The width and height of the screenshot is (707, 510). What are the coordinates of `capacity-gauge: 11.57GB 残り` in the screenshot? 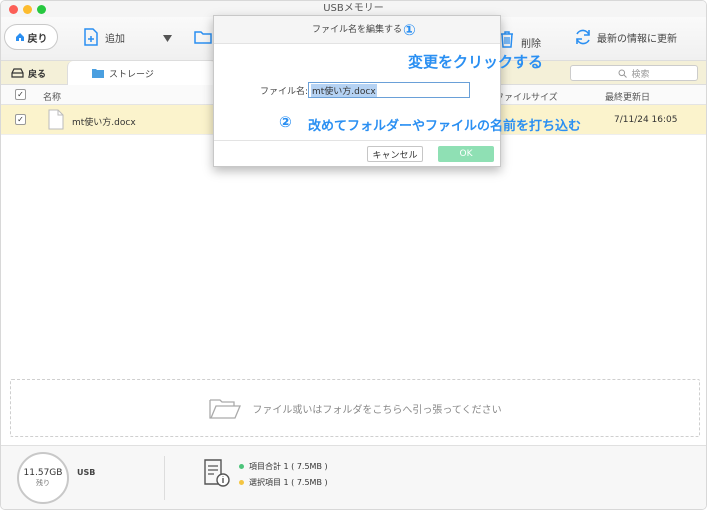 It's located at (43, 478).